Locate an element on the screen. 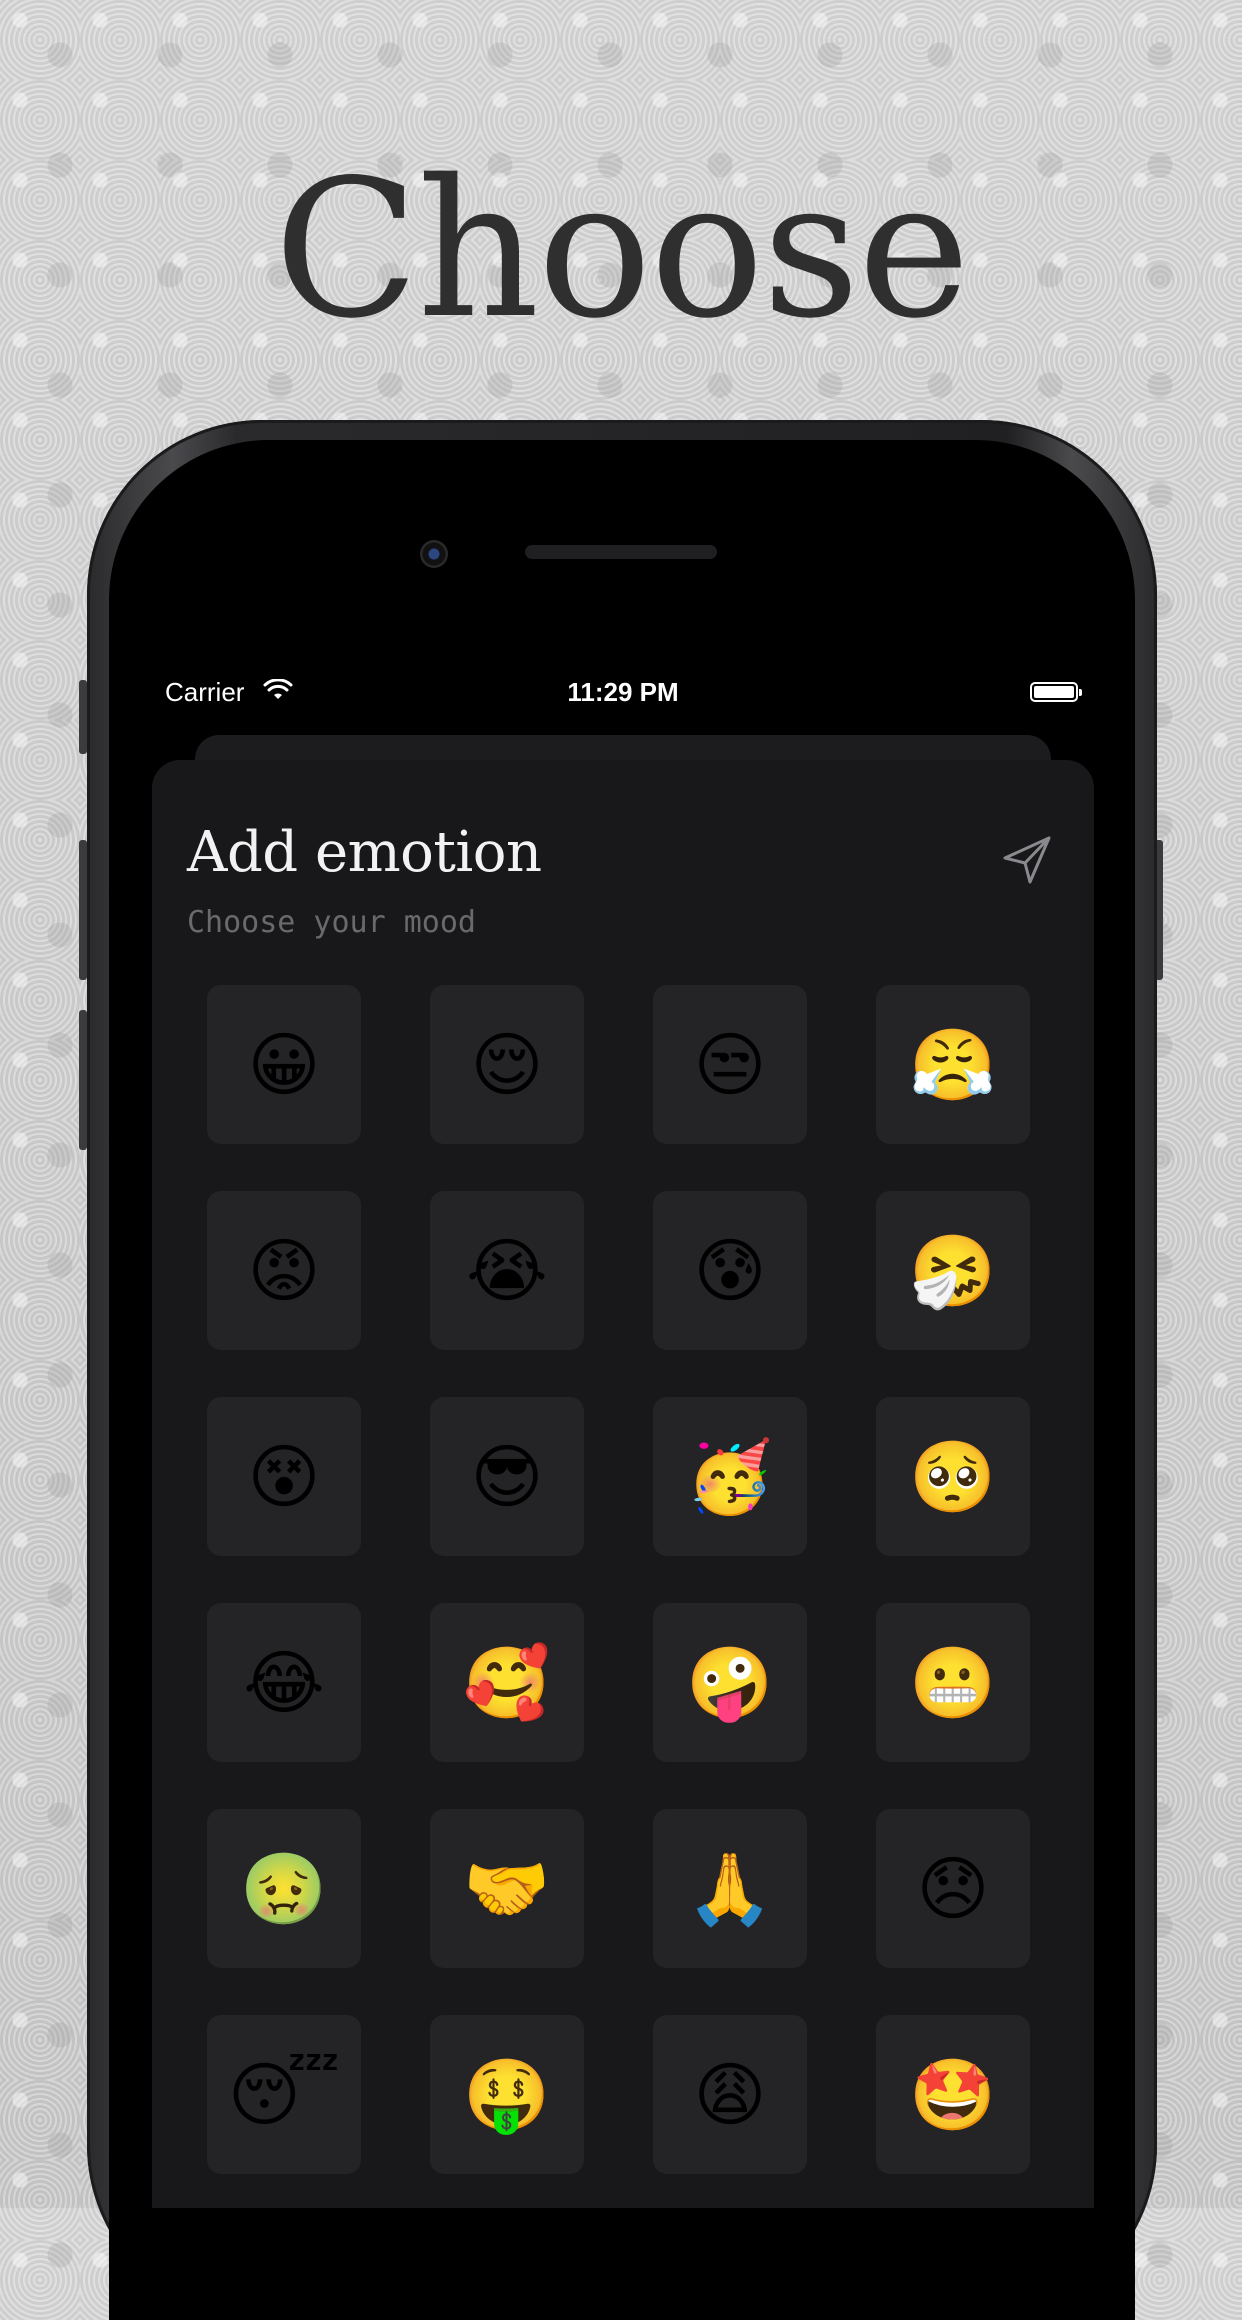  emoji-tile-zany: 🤪 is located at coordinates (730, 1682).